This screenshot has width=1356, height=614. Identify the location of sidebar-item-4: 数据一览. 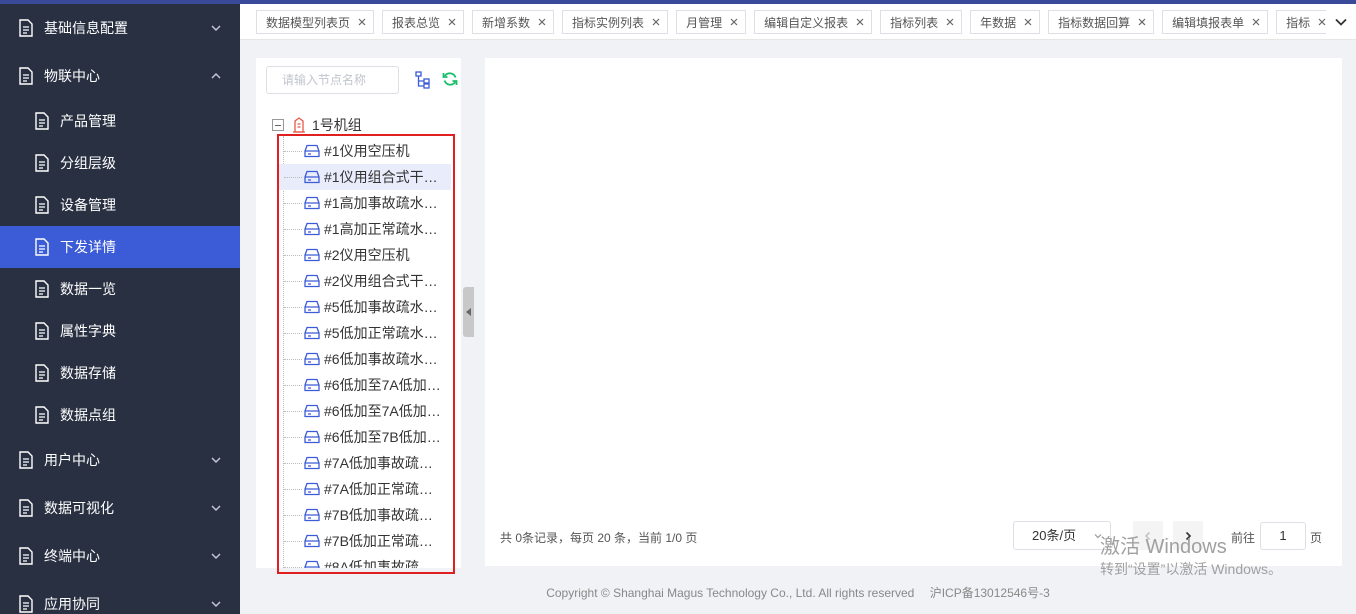
(120, 289).